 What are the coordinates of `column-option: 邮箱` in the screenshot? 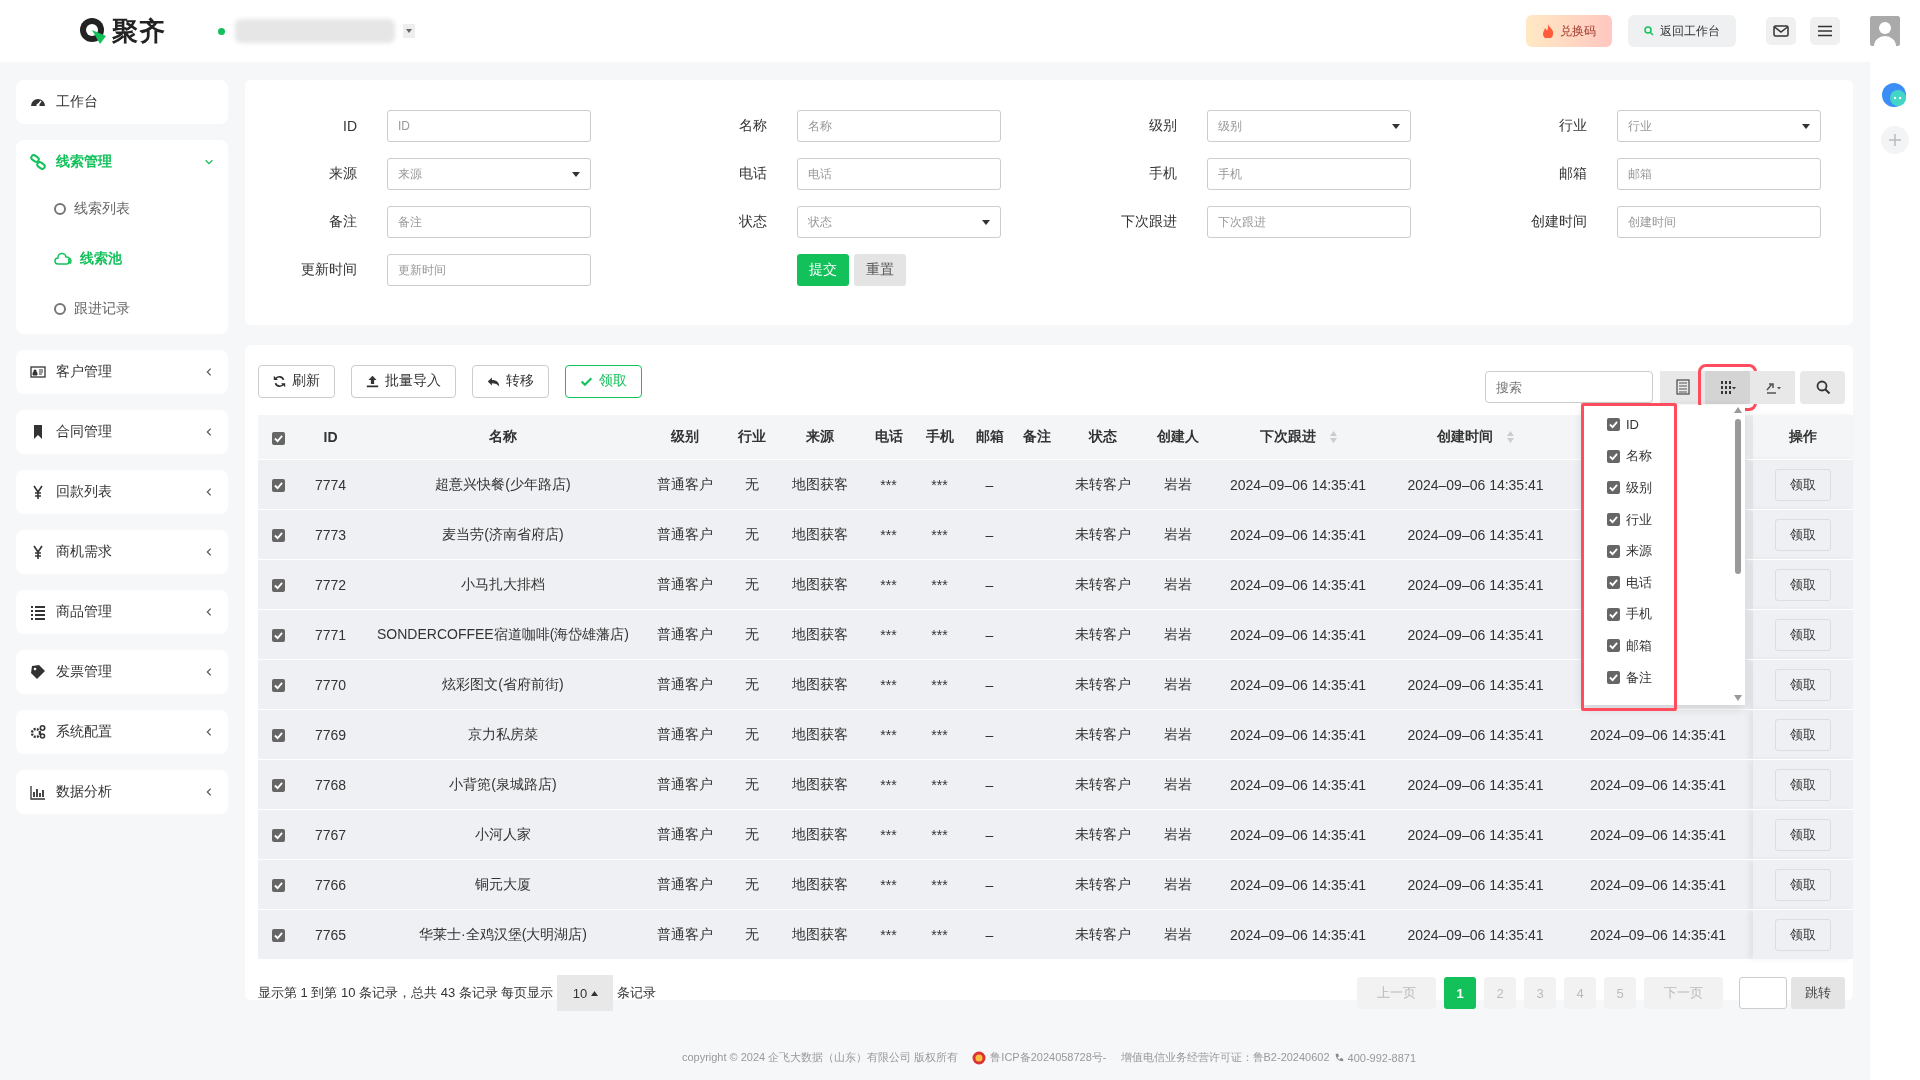 It's located at (1629, 646).